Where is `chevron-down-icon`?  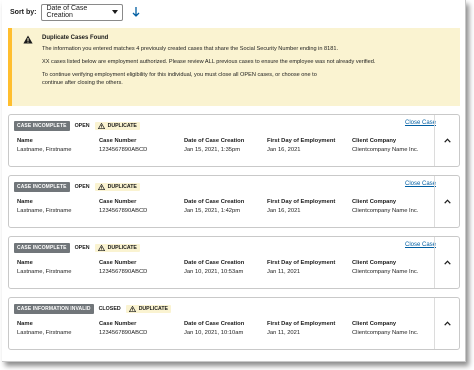 chevron-down-icon is located at coordinates (115, 12).